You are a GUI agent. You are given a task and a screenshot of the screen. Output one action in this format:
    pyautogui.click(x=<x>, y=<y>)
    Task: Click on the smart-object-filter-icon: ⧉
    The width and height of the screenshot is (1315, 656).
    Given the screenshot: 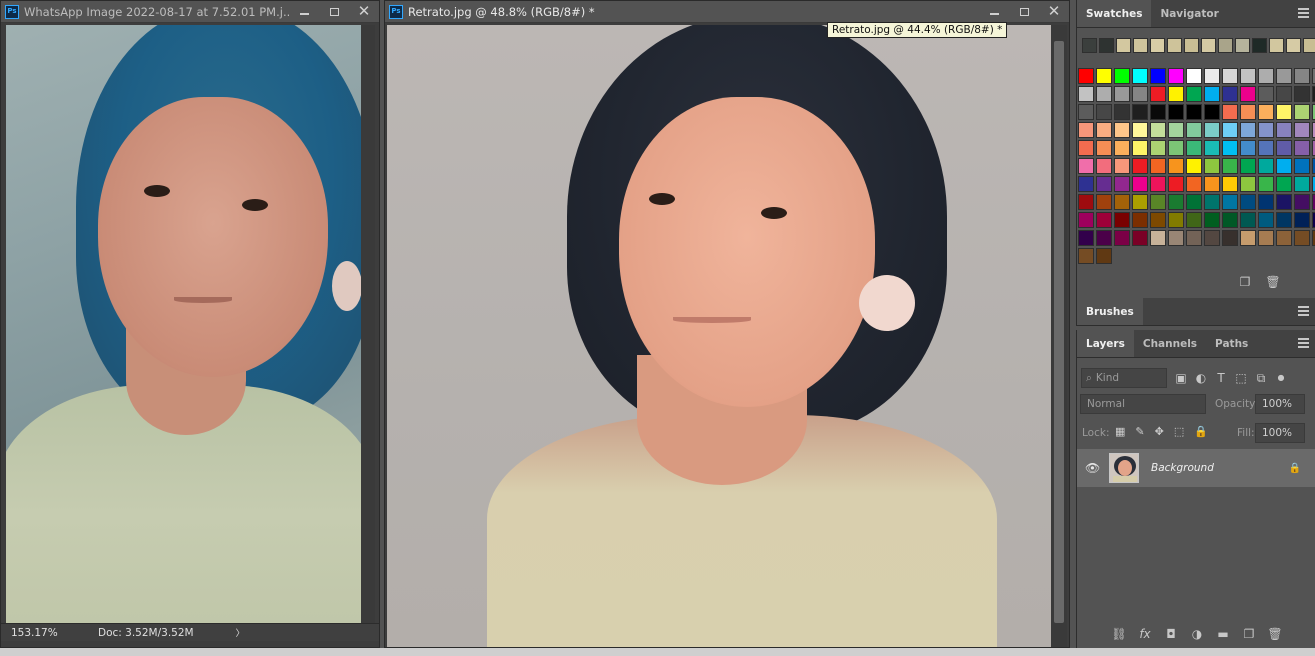 What is the action you would take?
    pyautogui.click(x=1261, y=378)
    